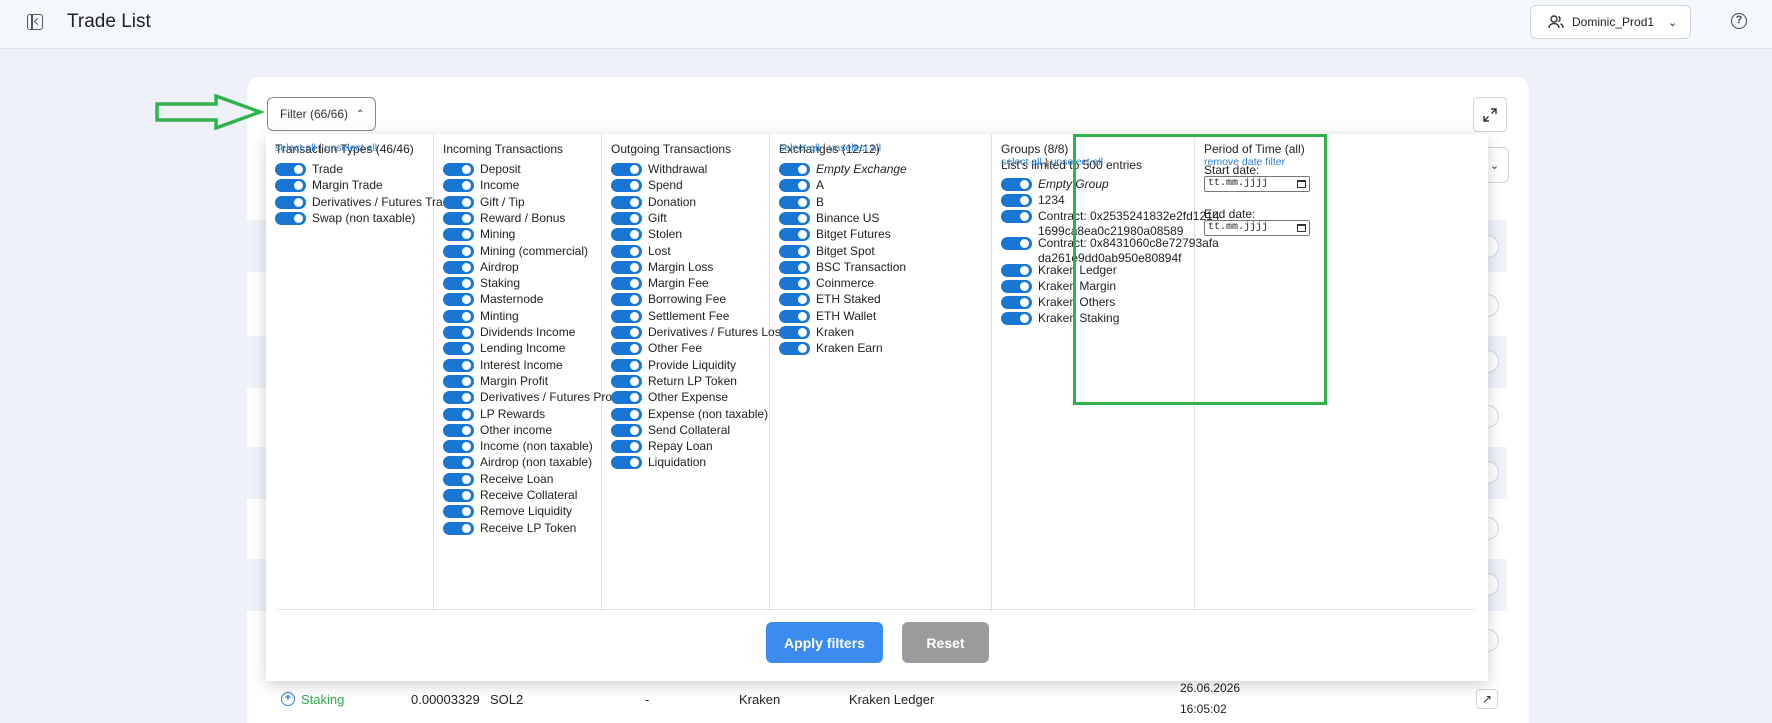  I want to click on filter-item: Mining (commercial), so click(515, 252).